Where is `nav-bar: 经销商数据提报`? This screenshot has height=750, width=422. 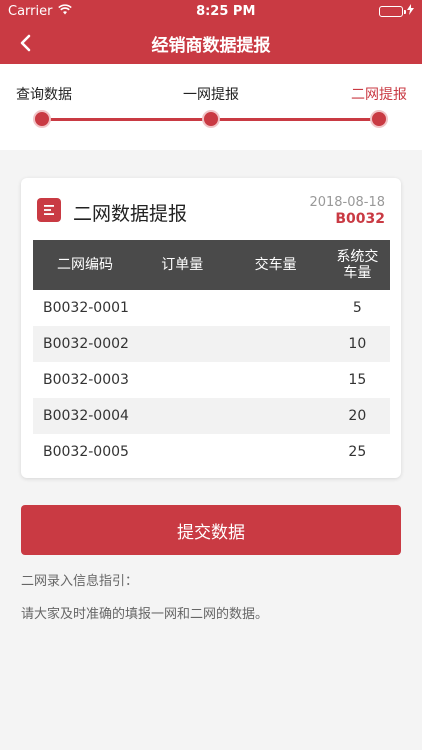
nav-bar: 经销商数据提报 is located at coordinates (211, 43).